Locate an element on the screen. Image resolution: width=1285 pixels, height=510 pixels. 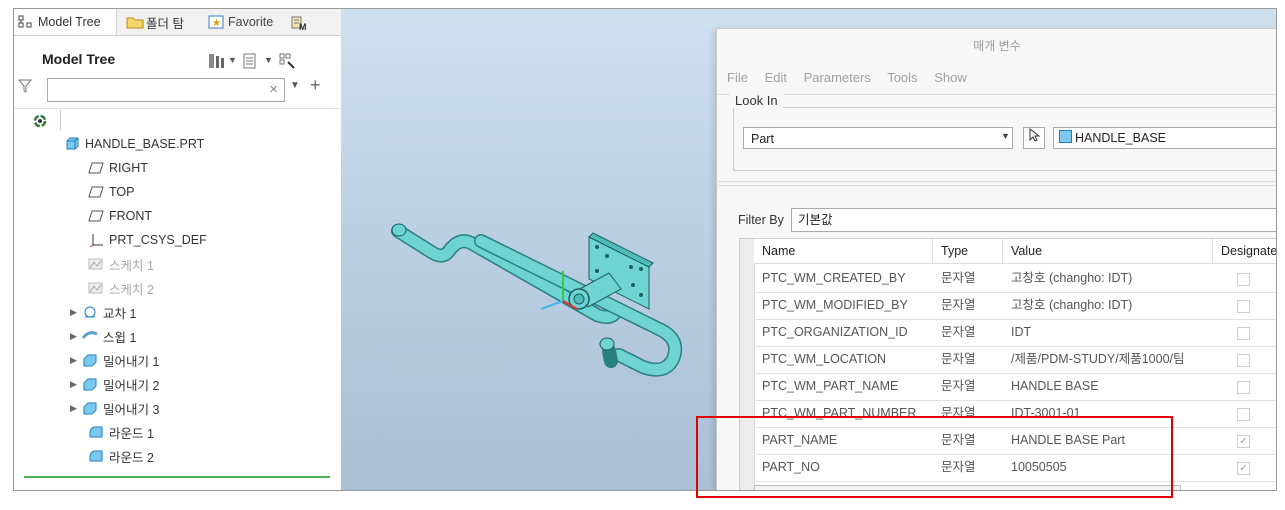
tree-node: ▶ 교차 1 is located at coordinates (103, 312).